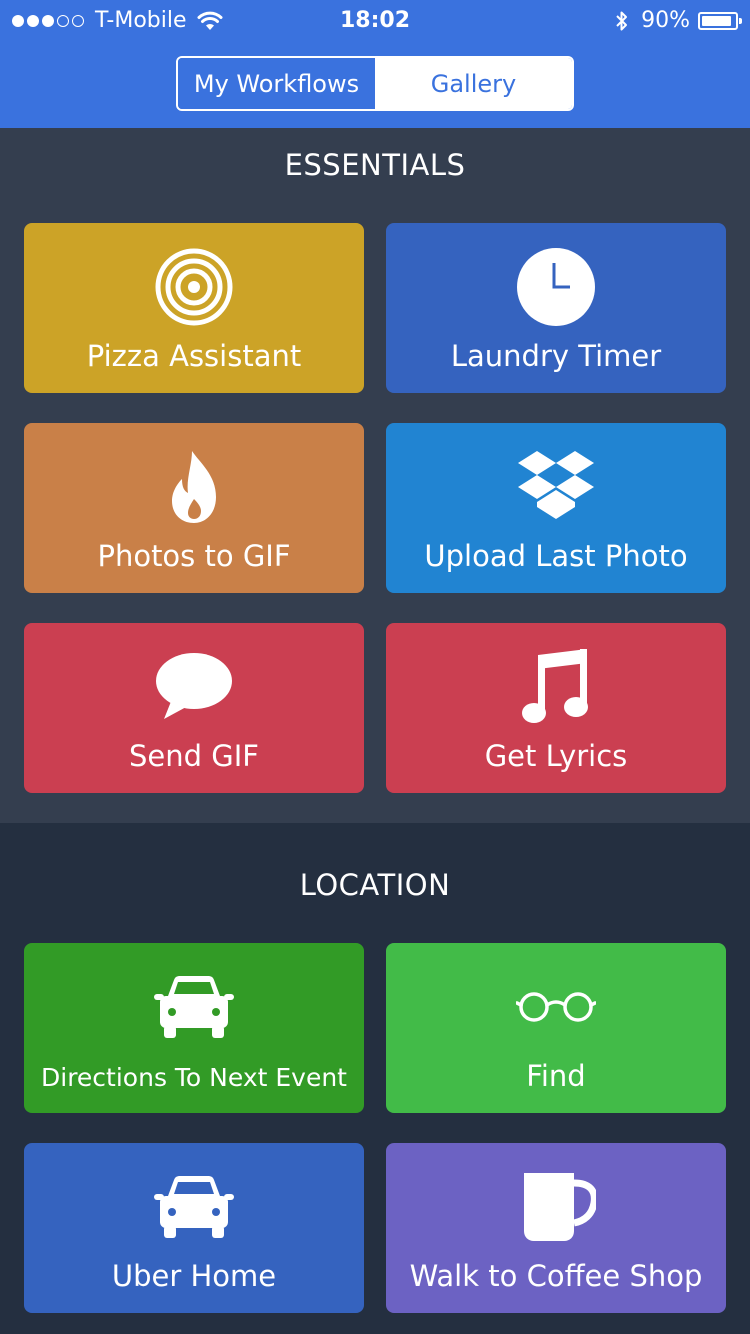 This screenshot has width=750, height=1334. What do you see at coordinates (556, 756) in the screenshot?
I see `tile-label: Get Lyrics` at bounding box center [556, 756].